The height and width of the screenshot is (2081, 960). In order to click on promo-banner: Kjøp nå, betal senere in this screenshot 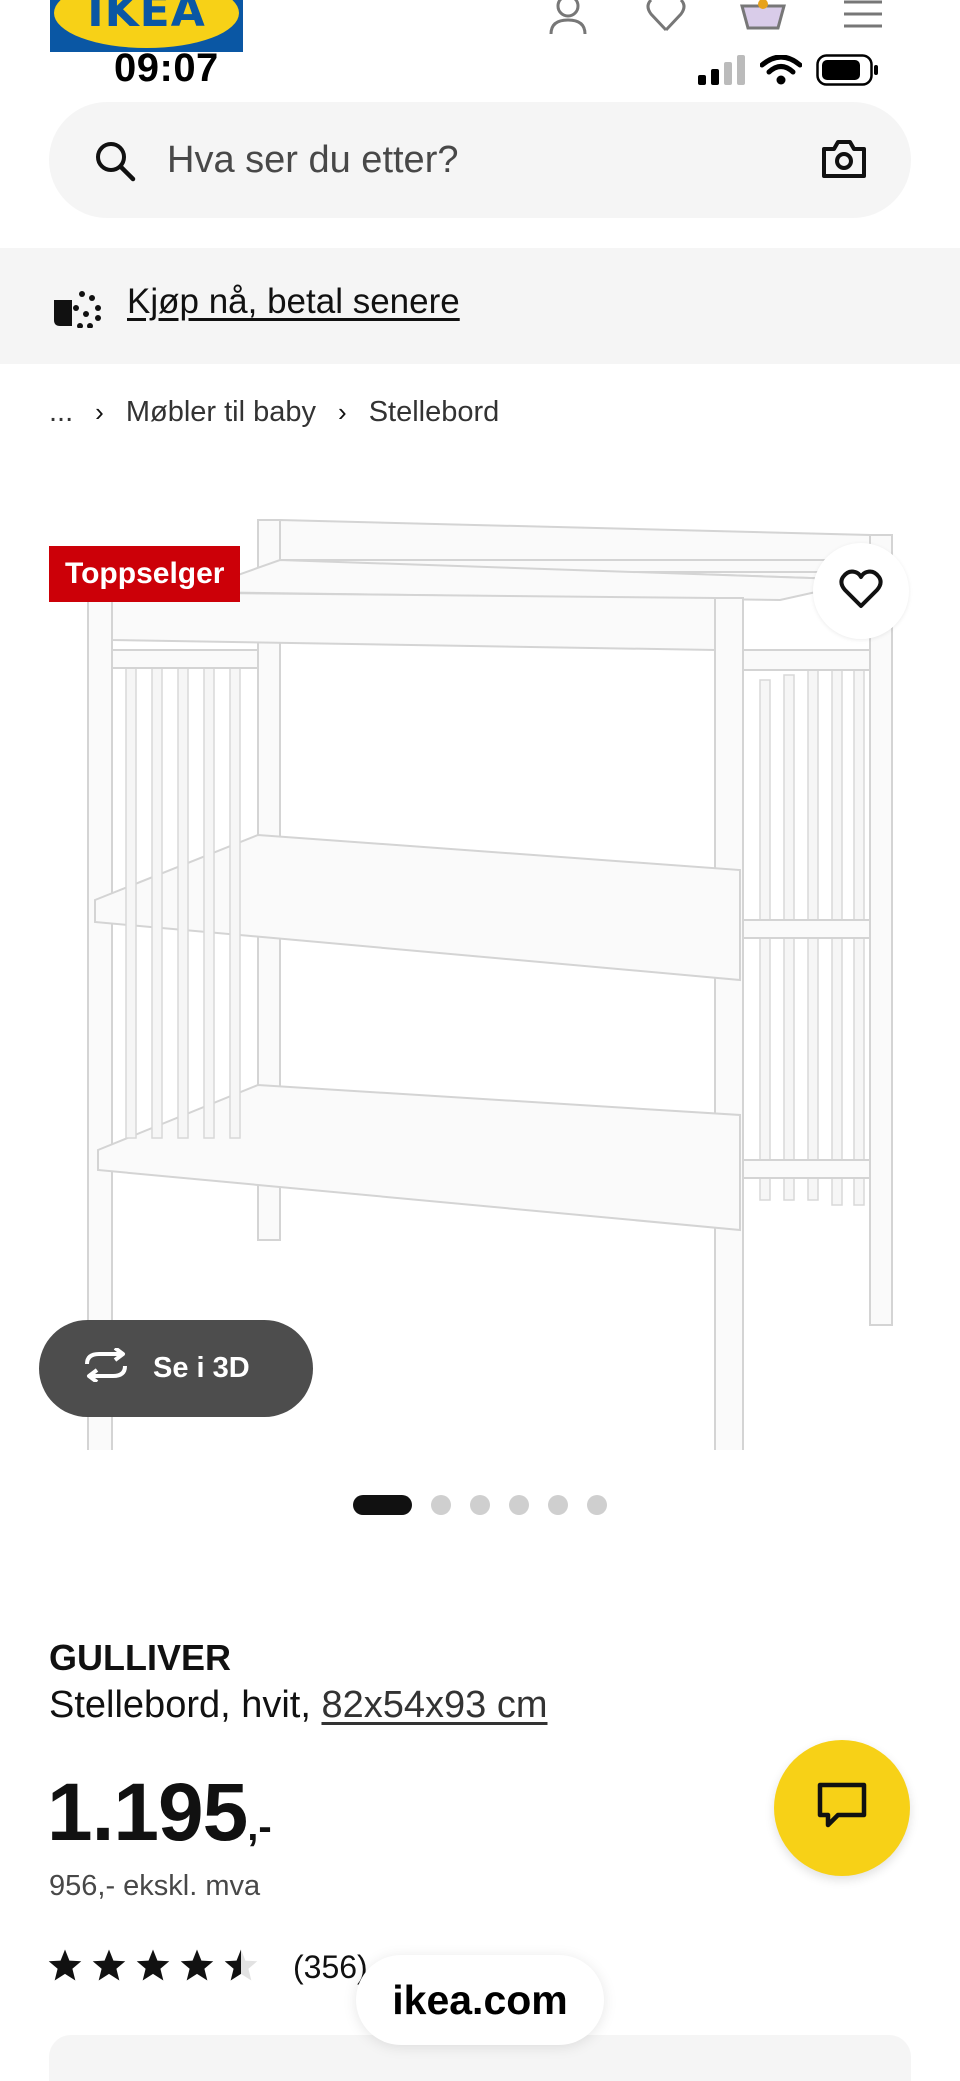, I will do `click(480, 306)`.